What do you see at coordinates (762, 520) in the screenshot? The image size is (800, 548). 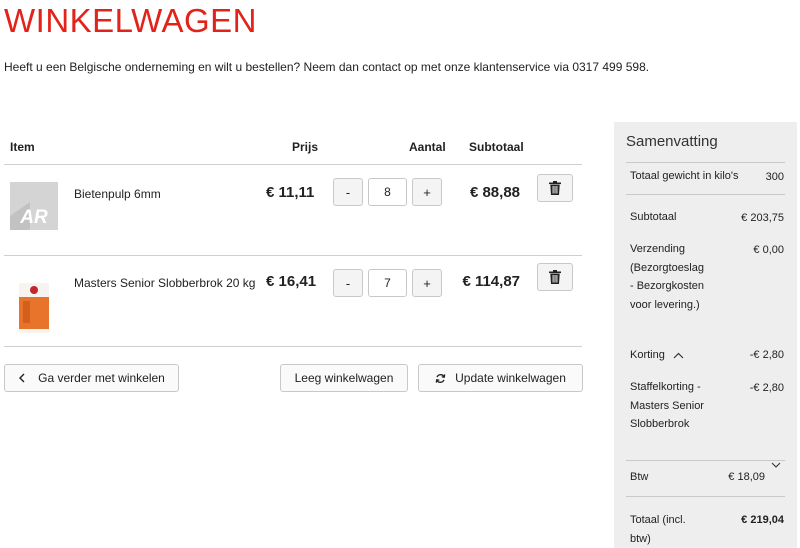 I see `total-value: € 219,04` at bounding box center [762, 520].